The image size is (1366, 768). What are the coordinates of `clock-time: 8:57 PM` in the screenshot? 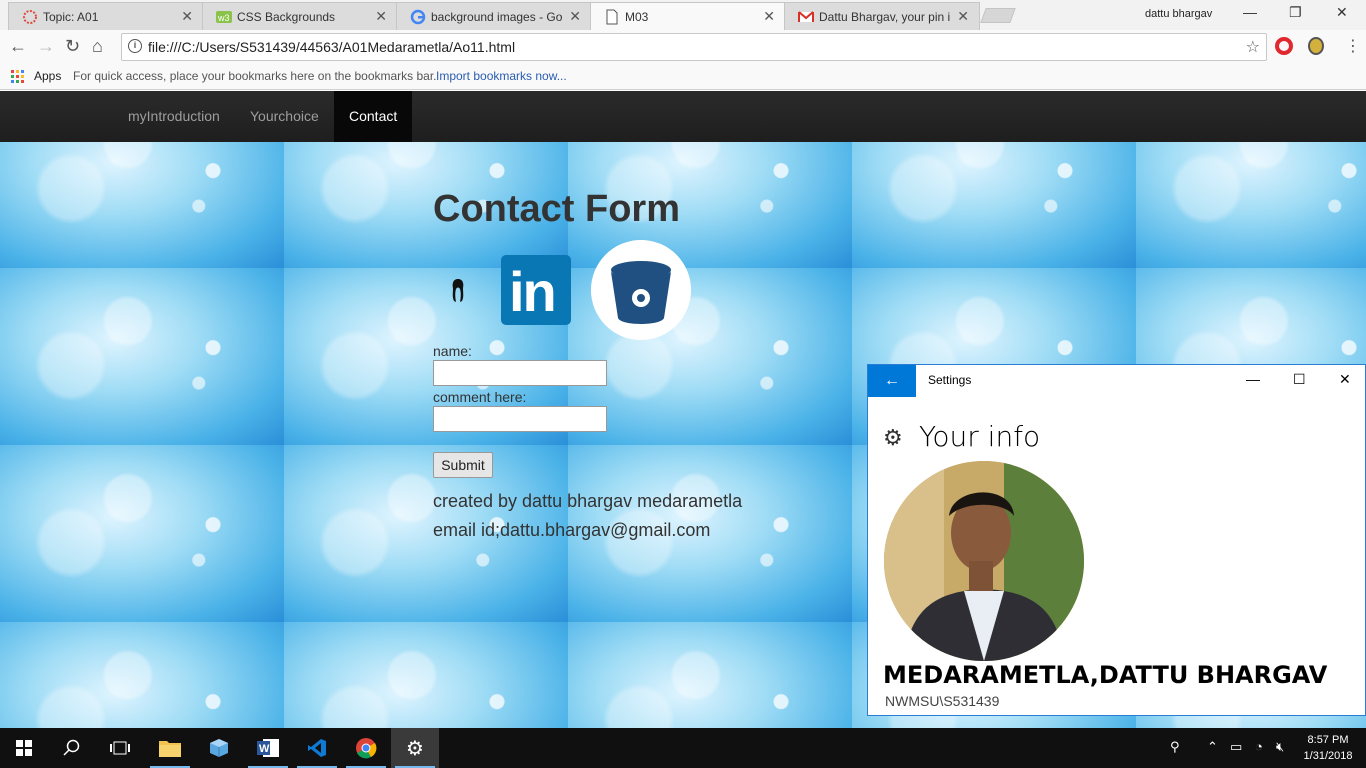 It's located at (1328, 740).